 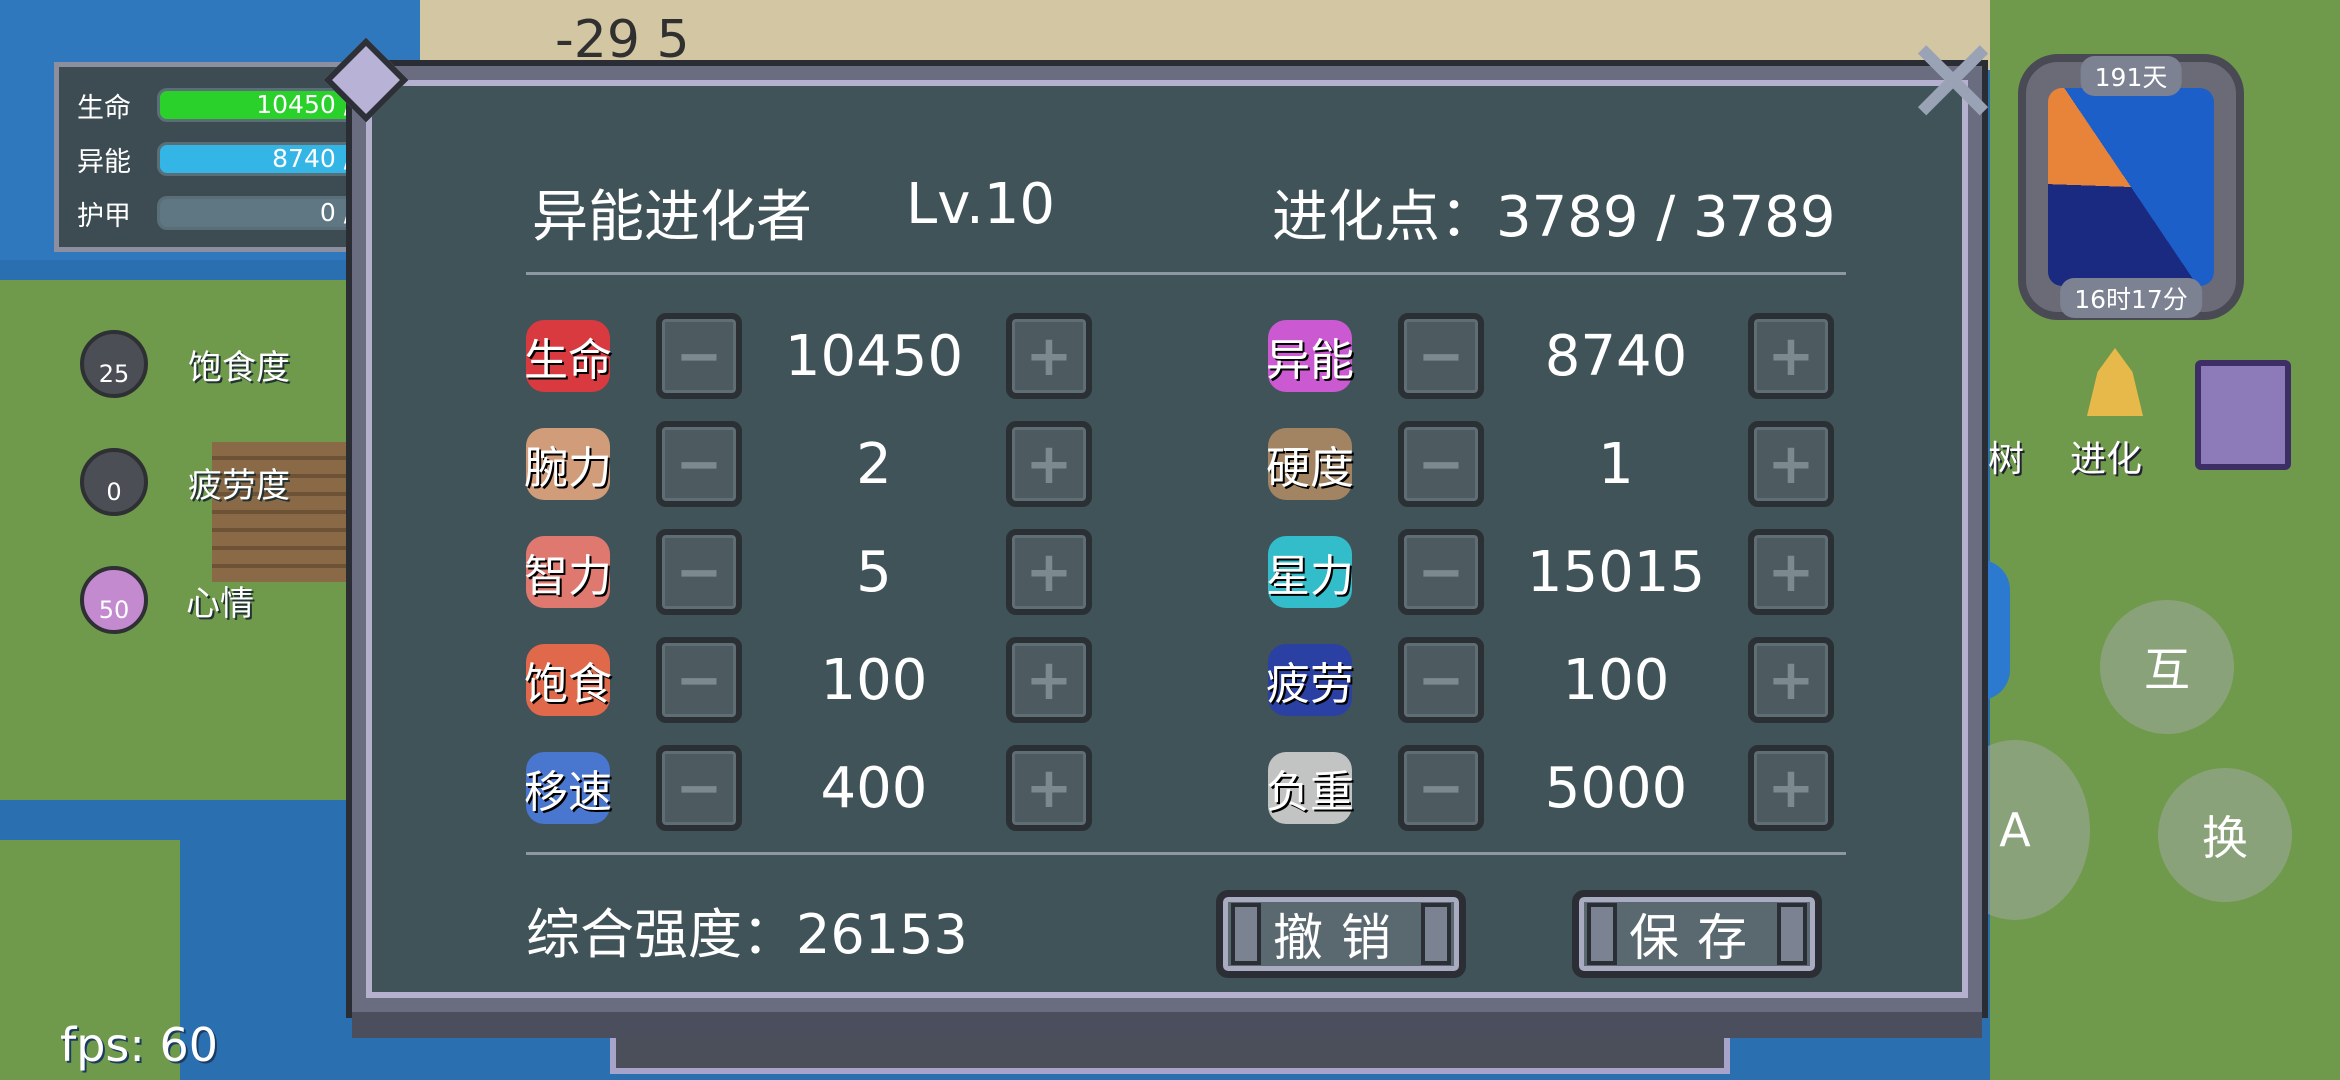 I want to click on heart-icon: 生命, so click(x=568, y=356).